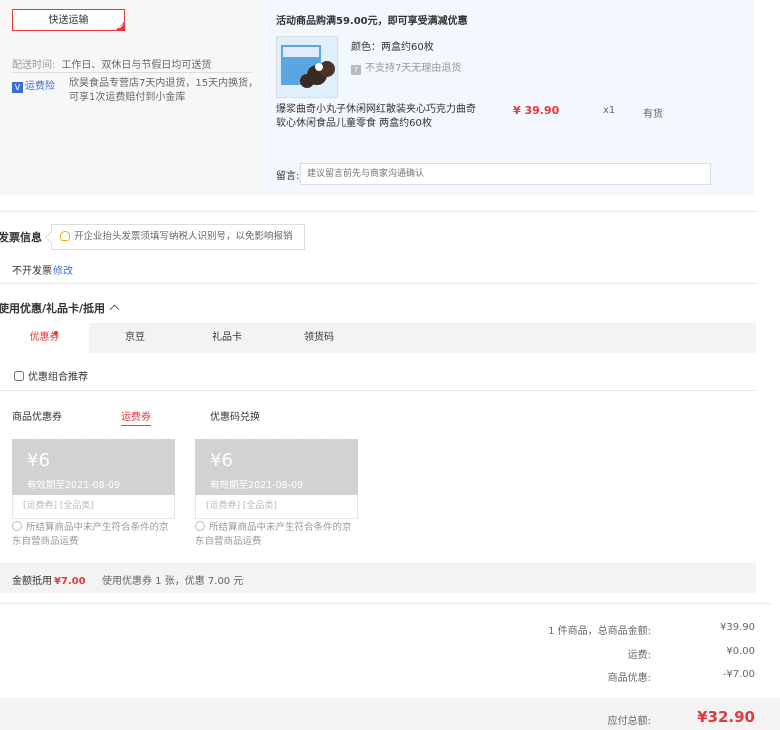 The width and height of the screenshot is (780, 730). What do you see at coordinates (136, 417) in the screenshot?
I see `subtab-freight-coupons: 运费券` at bounding box center [136, 417].